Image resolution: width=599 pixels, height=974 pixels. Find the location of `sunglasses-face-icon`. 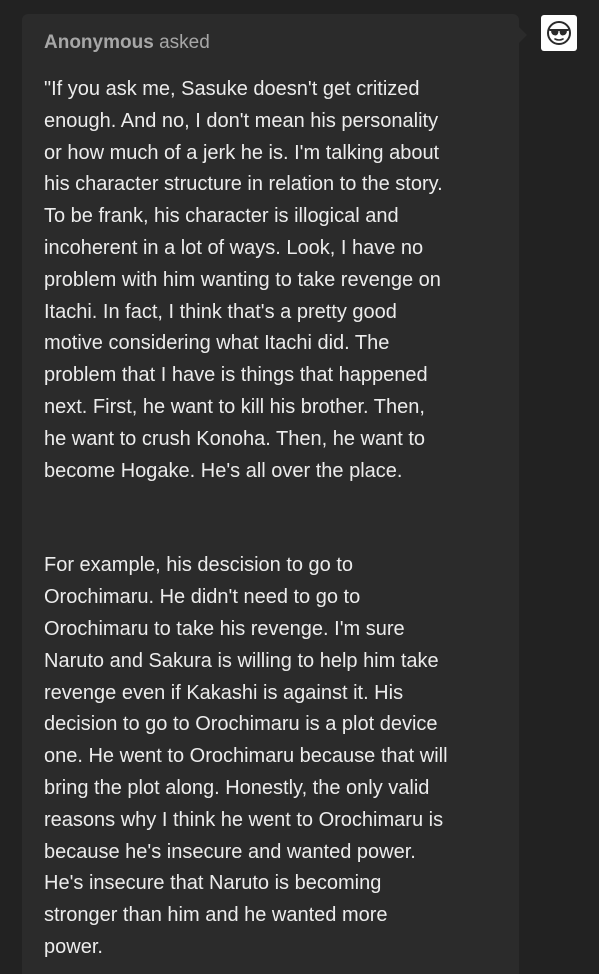

sunglasses-face-icon is located at coordinates (559, 33).